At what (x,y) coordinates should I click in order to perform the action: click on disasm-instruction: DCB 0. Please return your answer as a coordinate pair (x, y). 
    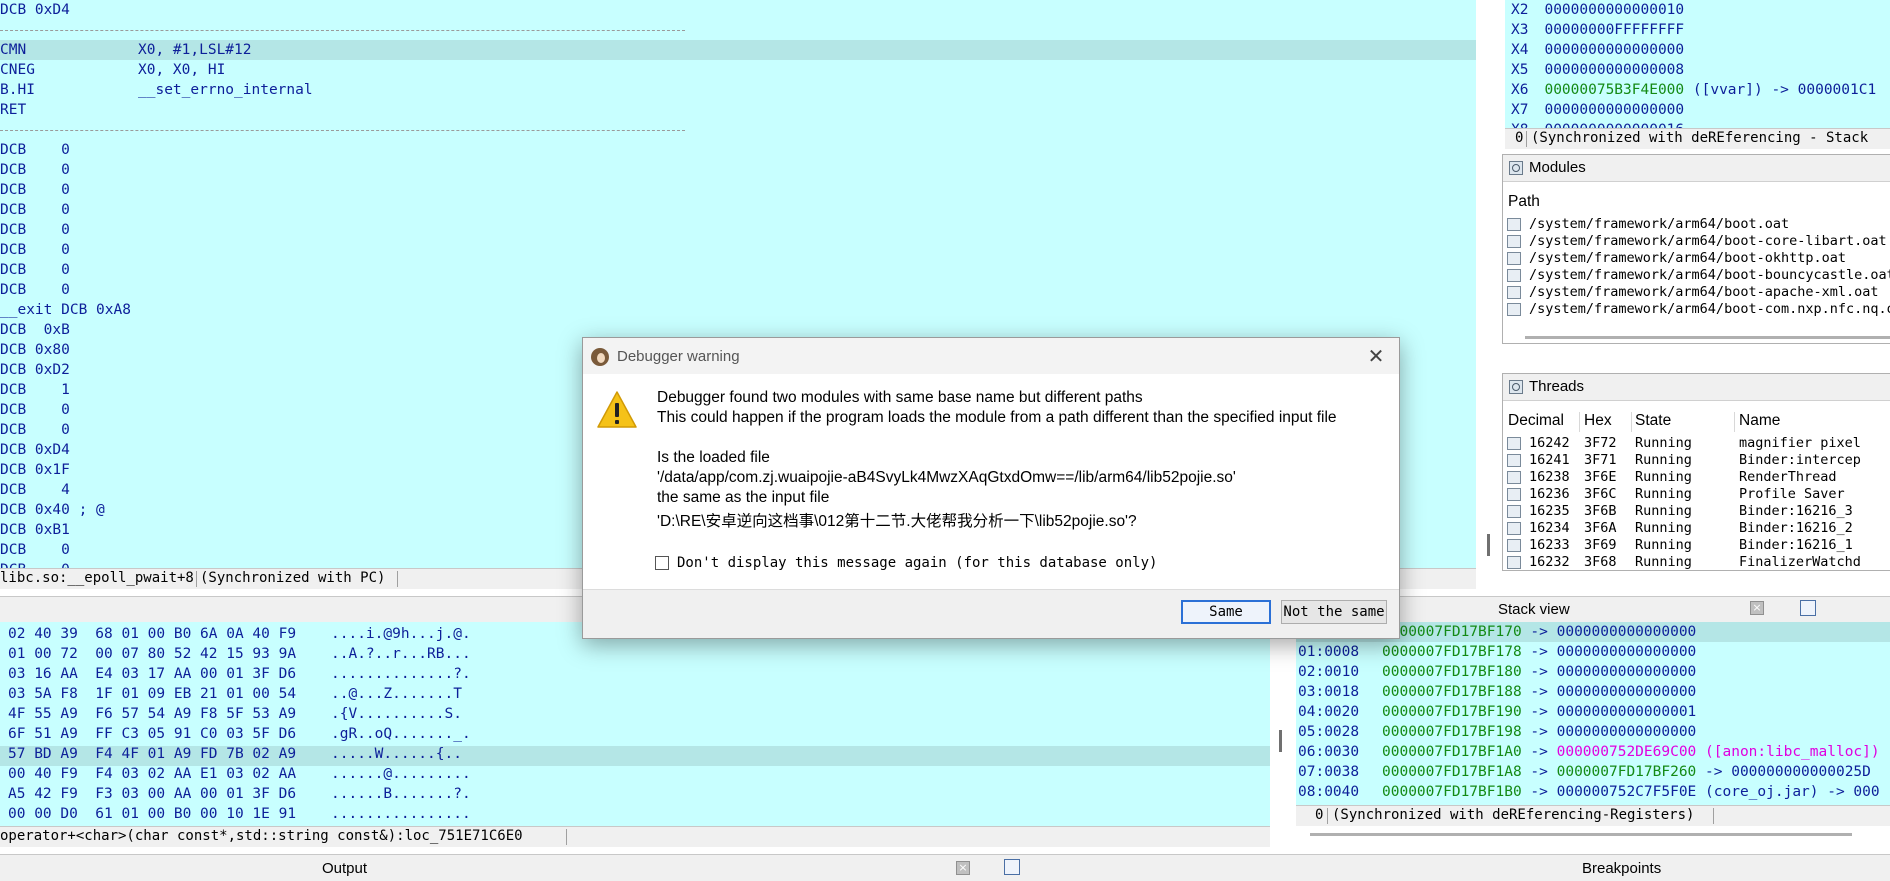
    Looking at the image, I should click on (35, 564).